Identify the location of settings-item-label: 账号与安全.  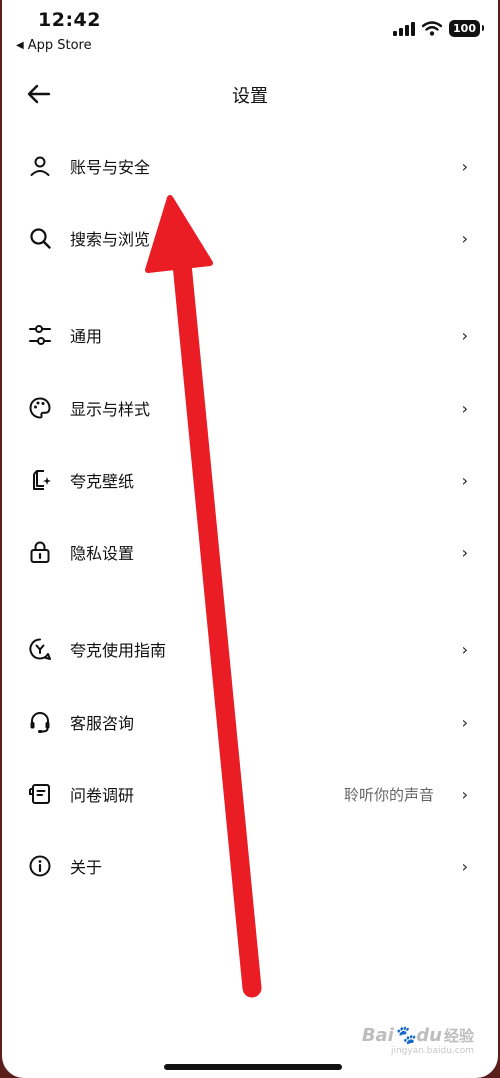
(110, 167).